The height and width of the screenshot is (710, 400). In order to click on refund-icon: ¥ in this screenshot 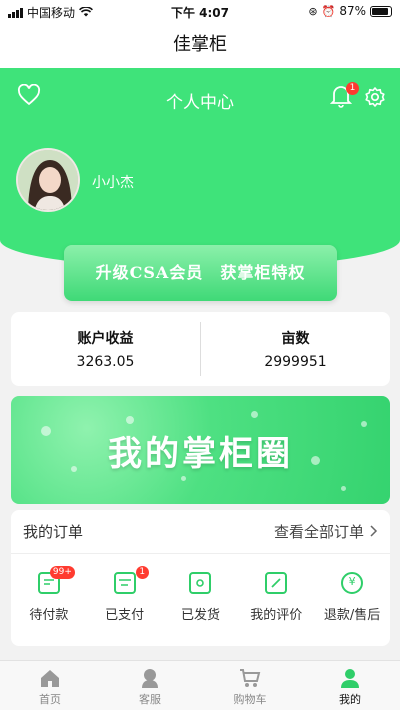, I will do `click(352, 583)`.